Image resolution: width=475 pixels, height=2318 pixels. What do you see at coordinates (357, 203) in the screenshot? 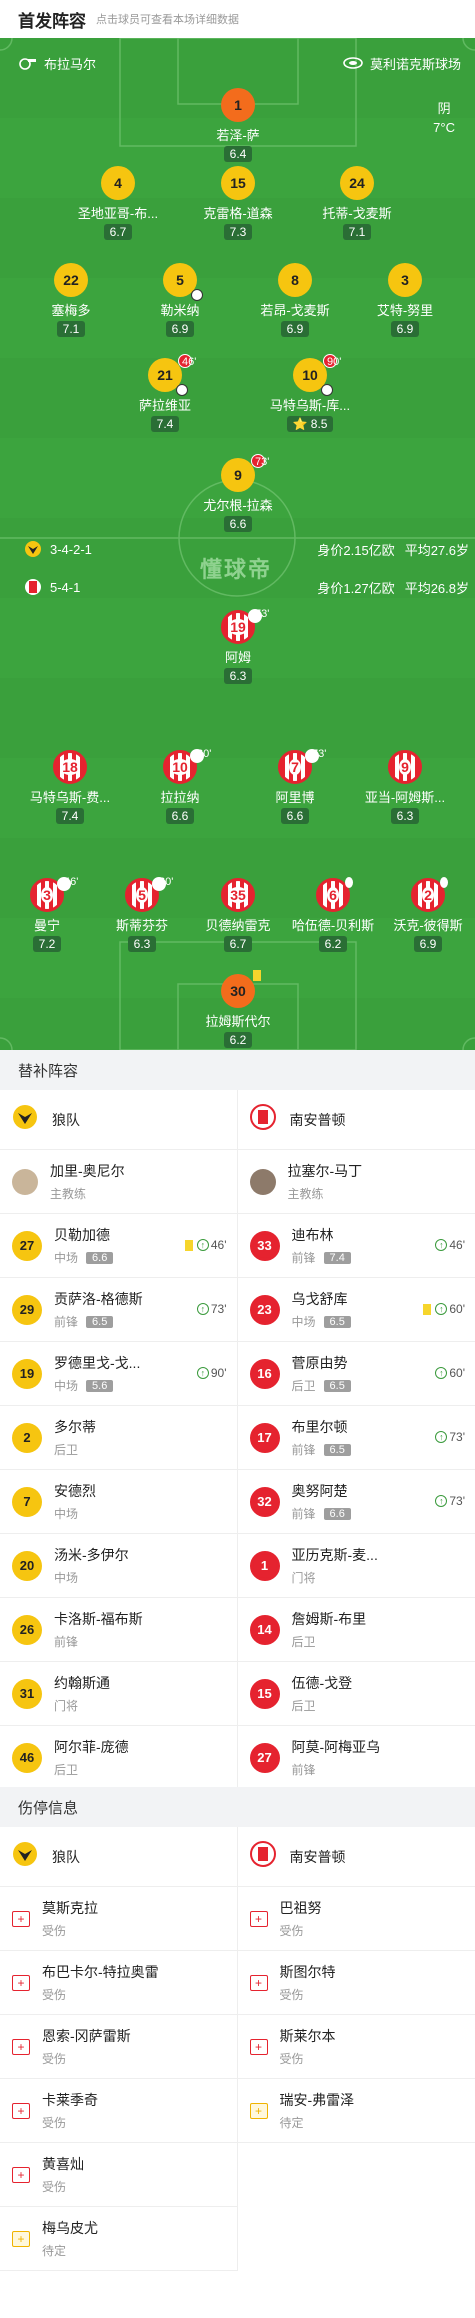
I see `home-player: 24 托蒂-戈麦斯 7.1` at bounding box center [357, 203].